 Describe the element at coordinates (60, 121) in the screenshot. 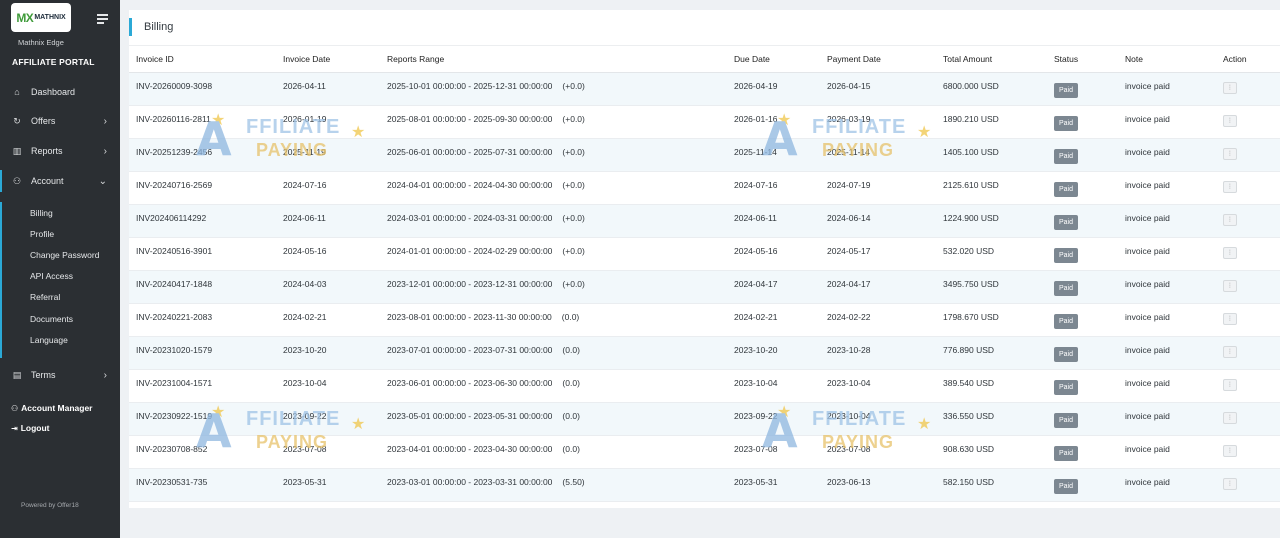

I see `sidebar-item-offers: ↻ Offers ›` at that location.